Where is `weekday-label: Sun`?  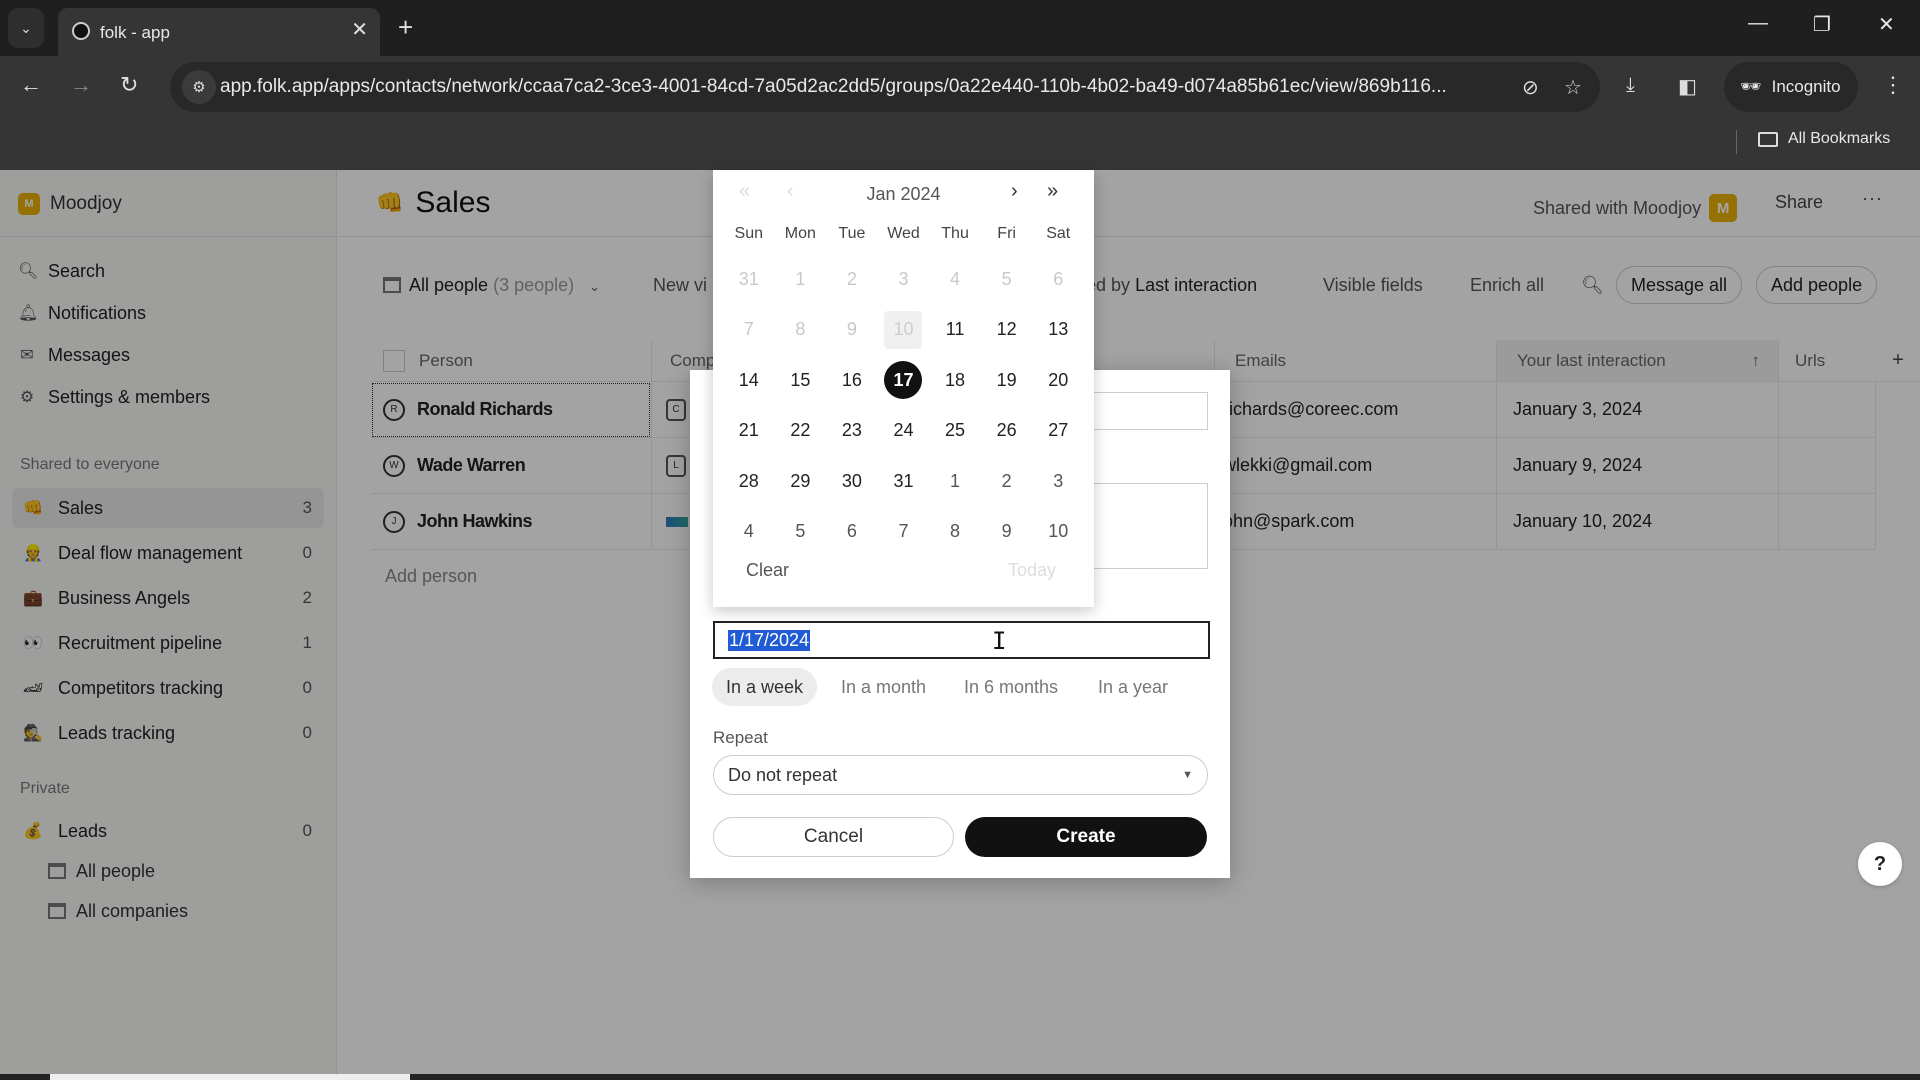 weekday-label: Sun is located at coordinates (749, 233).